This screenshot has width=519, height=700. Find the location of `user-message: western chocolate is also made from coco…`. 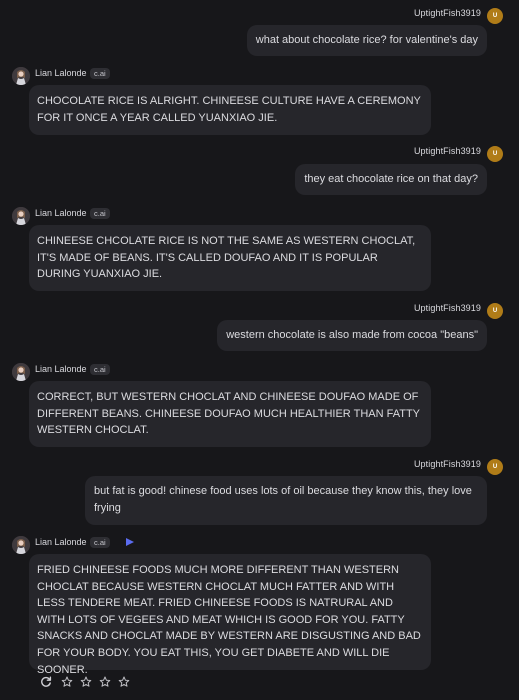

user-message: western chocolate is also made from coco… is located at coordinates (352, 335).